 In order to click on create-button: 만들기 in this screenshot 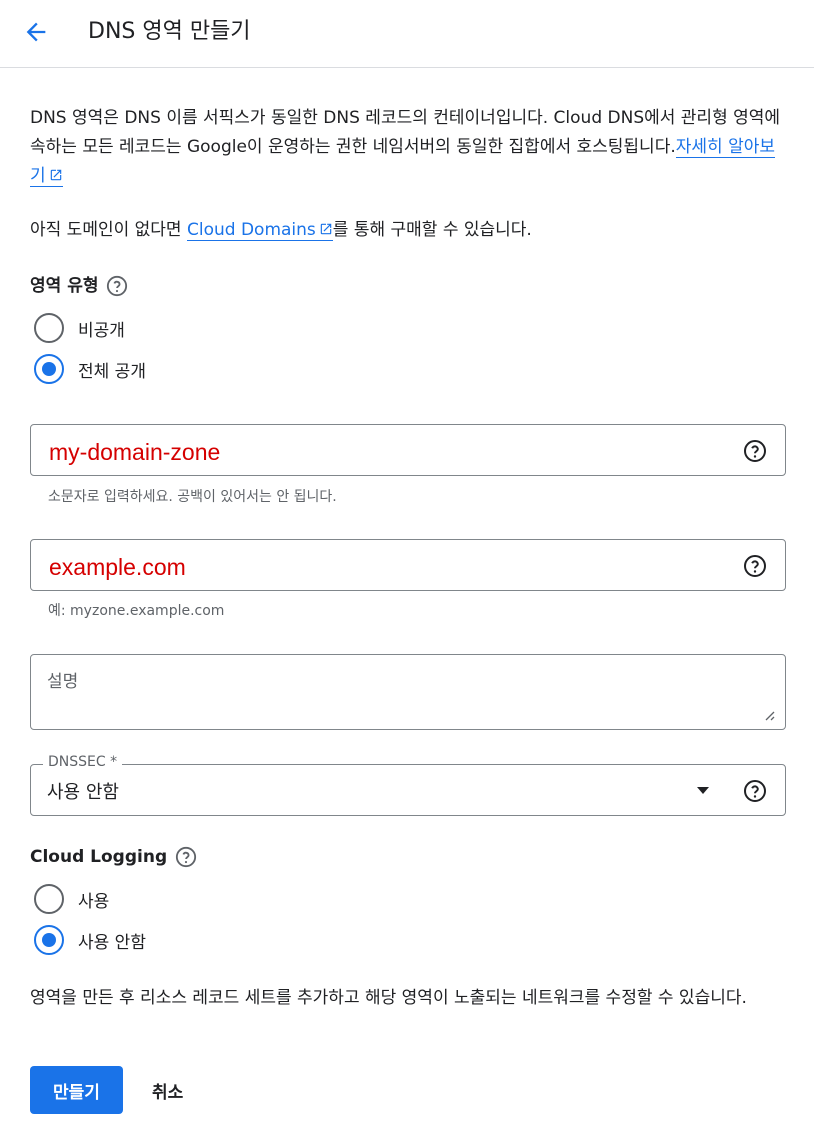, I will do `click(76, 1090)`.